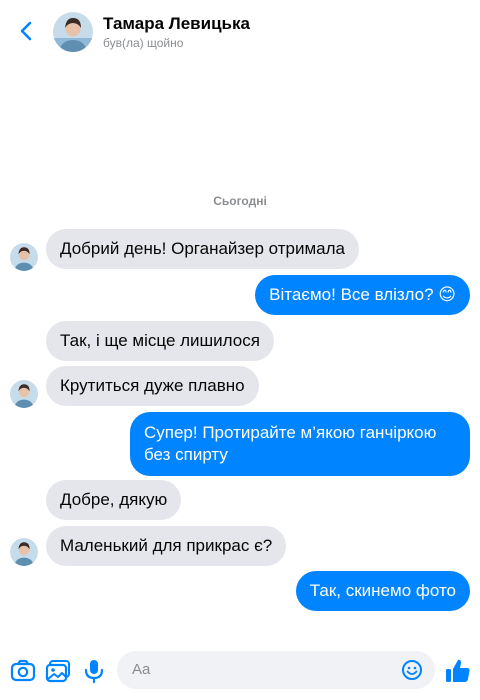  Describe the element at coordinates (276, 670) in the screenshot. I see `message-input: Aa` at that location.